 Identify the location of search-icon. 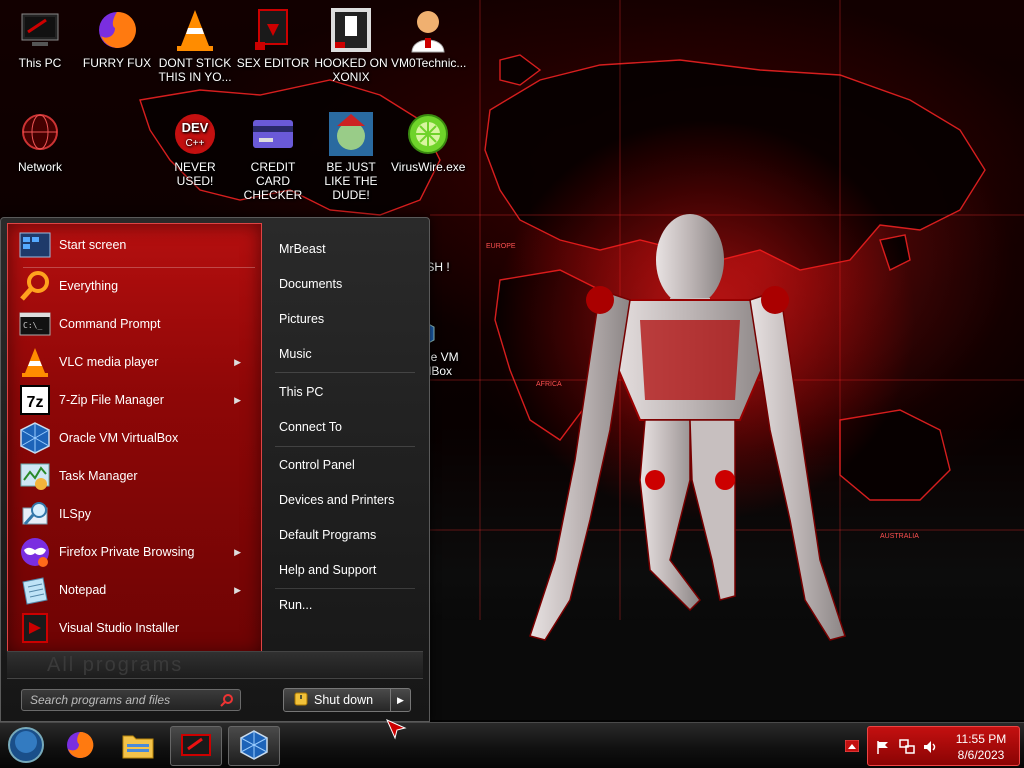
(227, 701).